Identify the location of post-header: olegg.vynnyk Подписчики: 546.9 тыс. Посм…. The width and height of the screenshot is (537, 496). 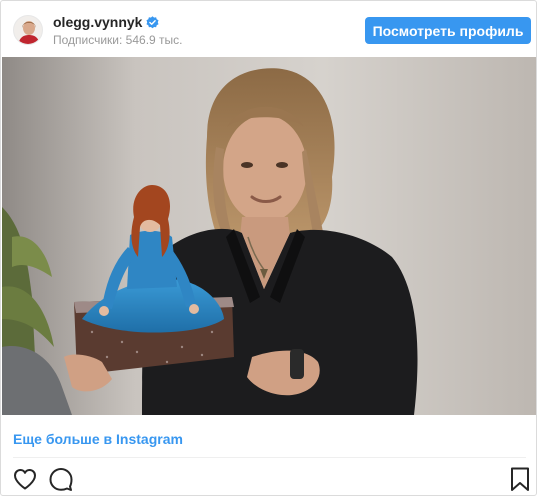
(268, 29).